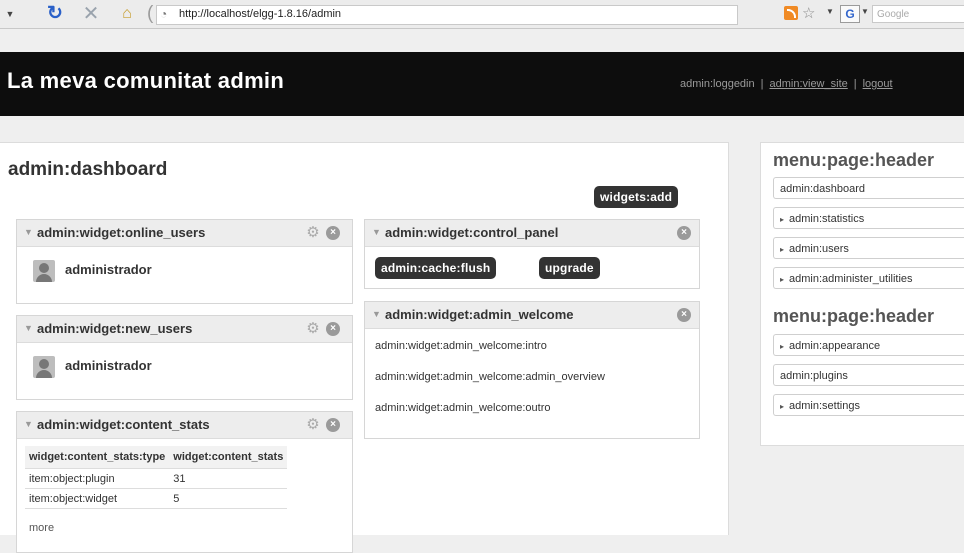  What do you see at coordinates (472, 232) in the screenshot?
I see `widget-title: admin:widget:control_panel` at bounding box center [472, 232].